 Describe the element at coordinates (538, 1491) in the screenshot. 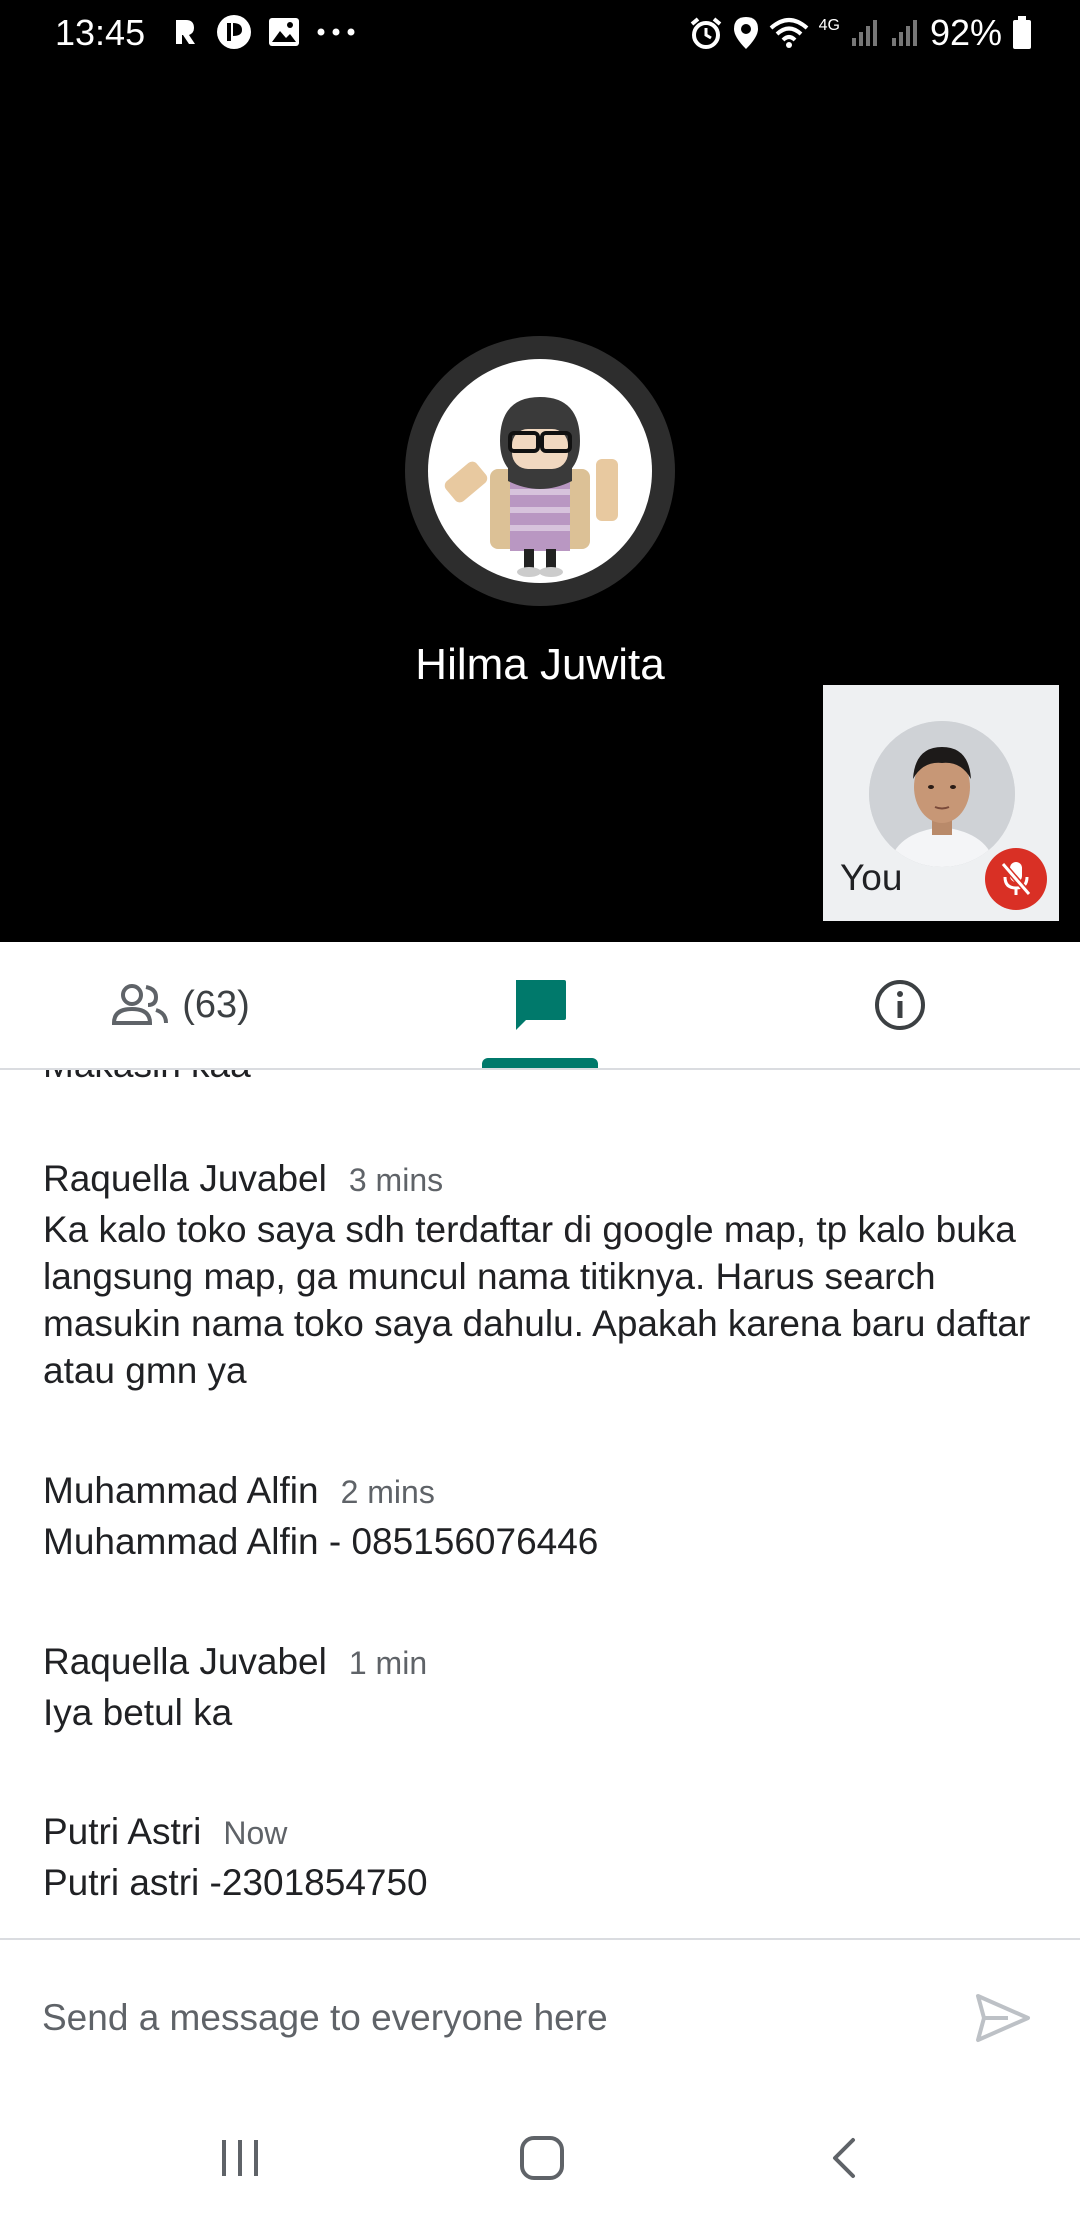

I see `message-header: Muhammad Alfin 2 mins` at that location.